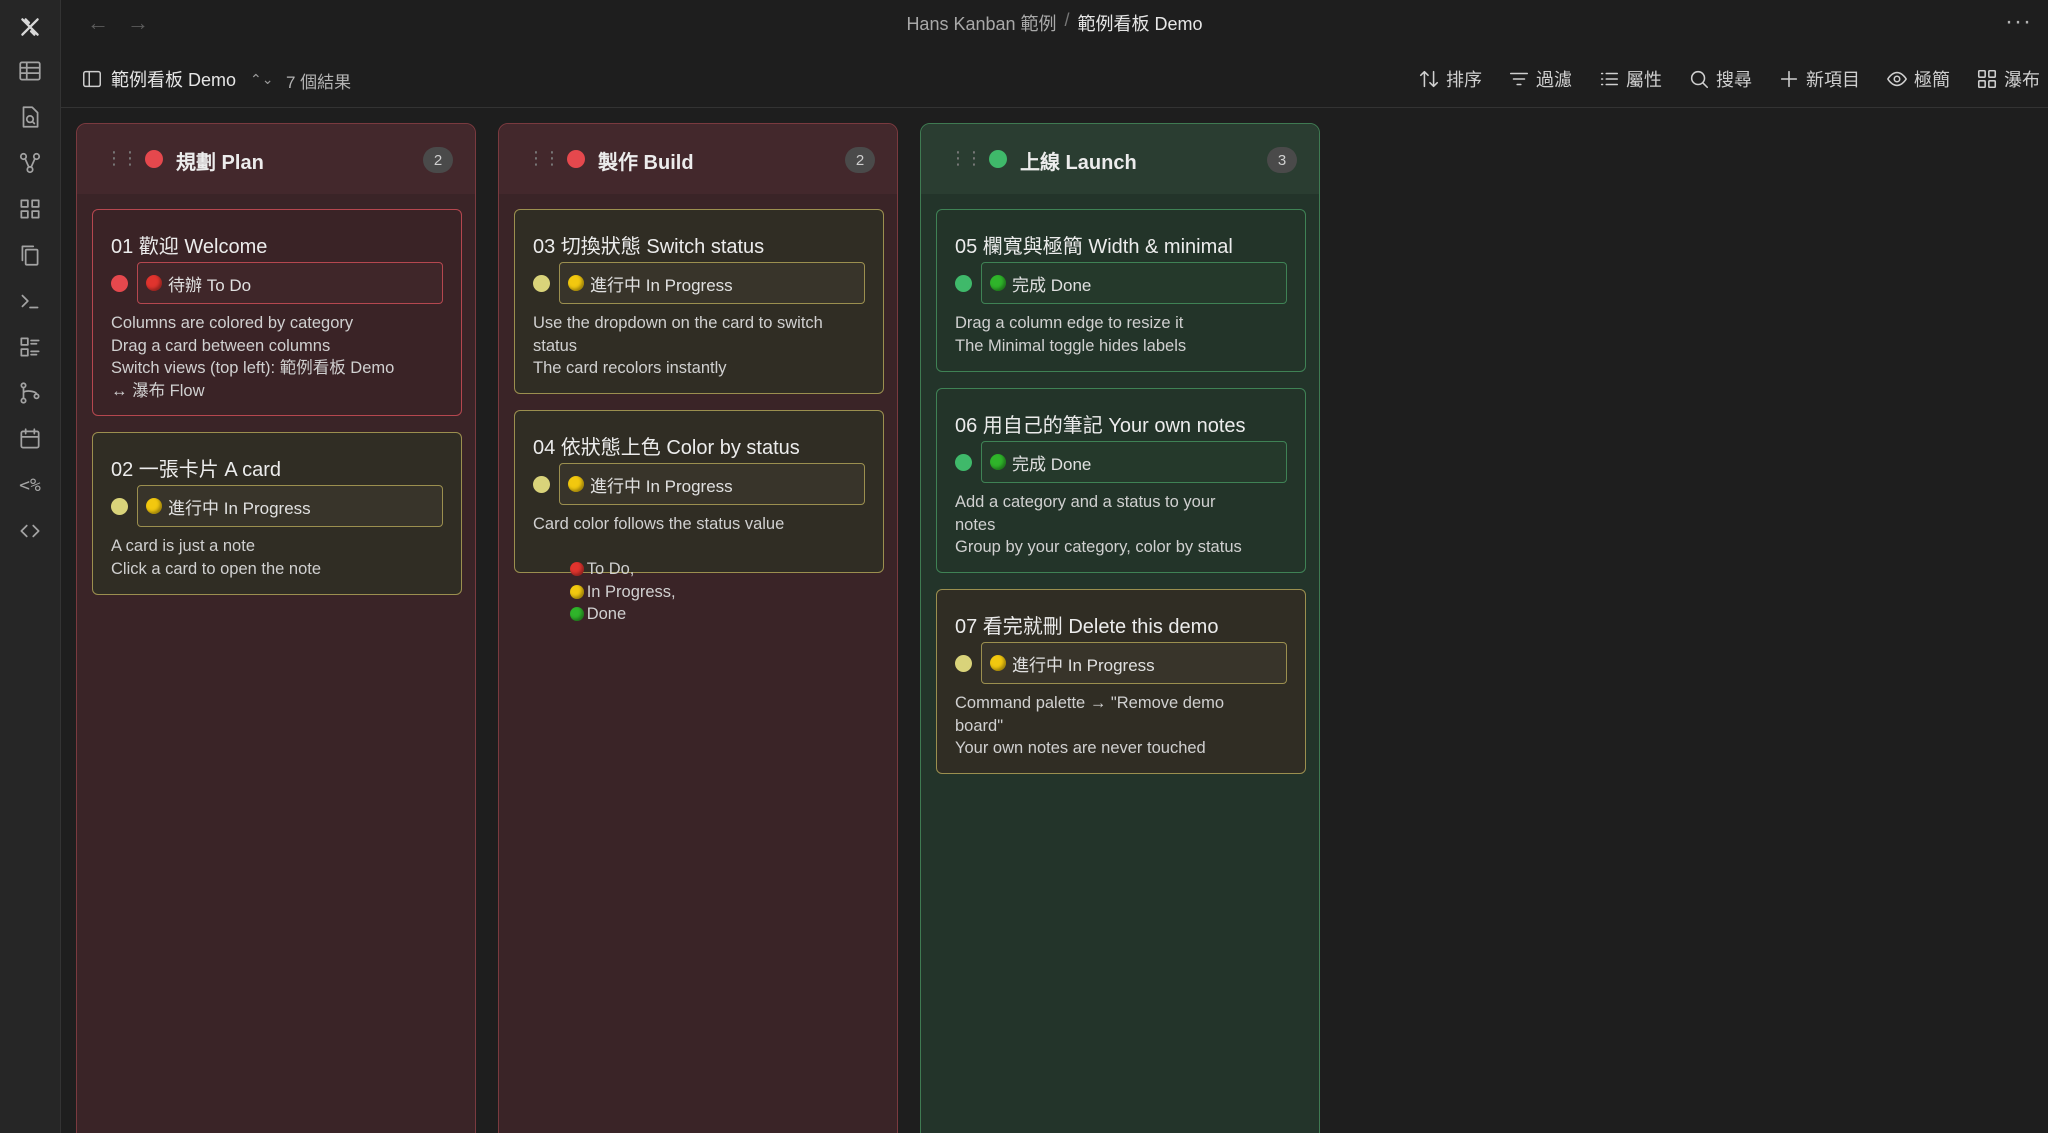 The height and width of the screenshot is (1133, 2048). What do you see at coordinates (1094, 244) in the screenshot?
I see `card-title: 05 欄寬與極簡 Width & minimal` at bounding box center [1094, 244].